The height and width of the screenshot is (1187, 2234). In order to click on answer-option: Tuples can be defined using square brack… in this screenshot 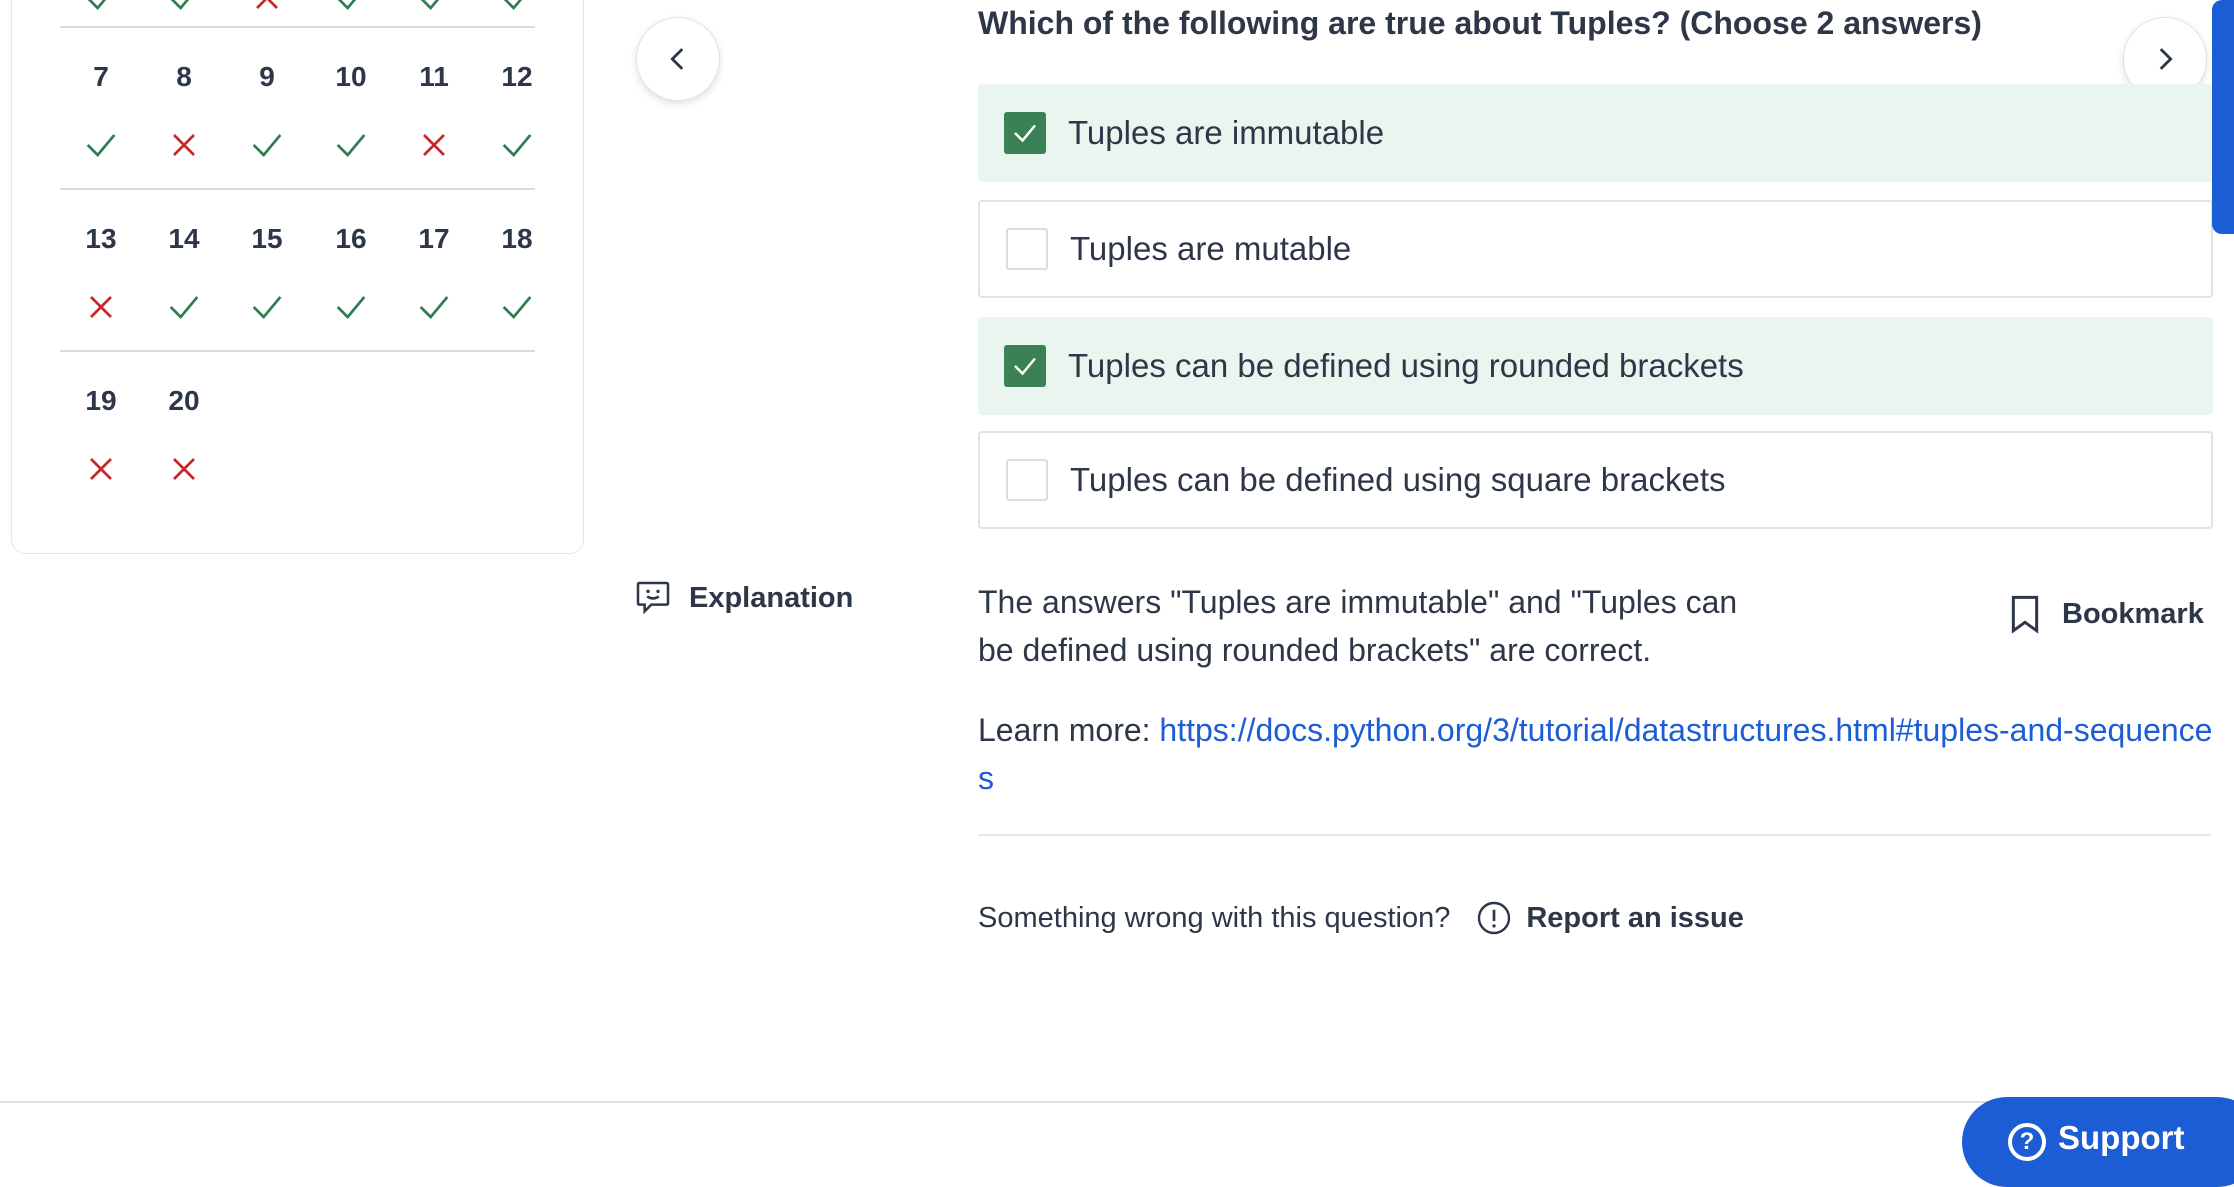, I will do `click(1595, 480)`.